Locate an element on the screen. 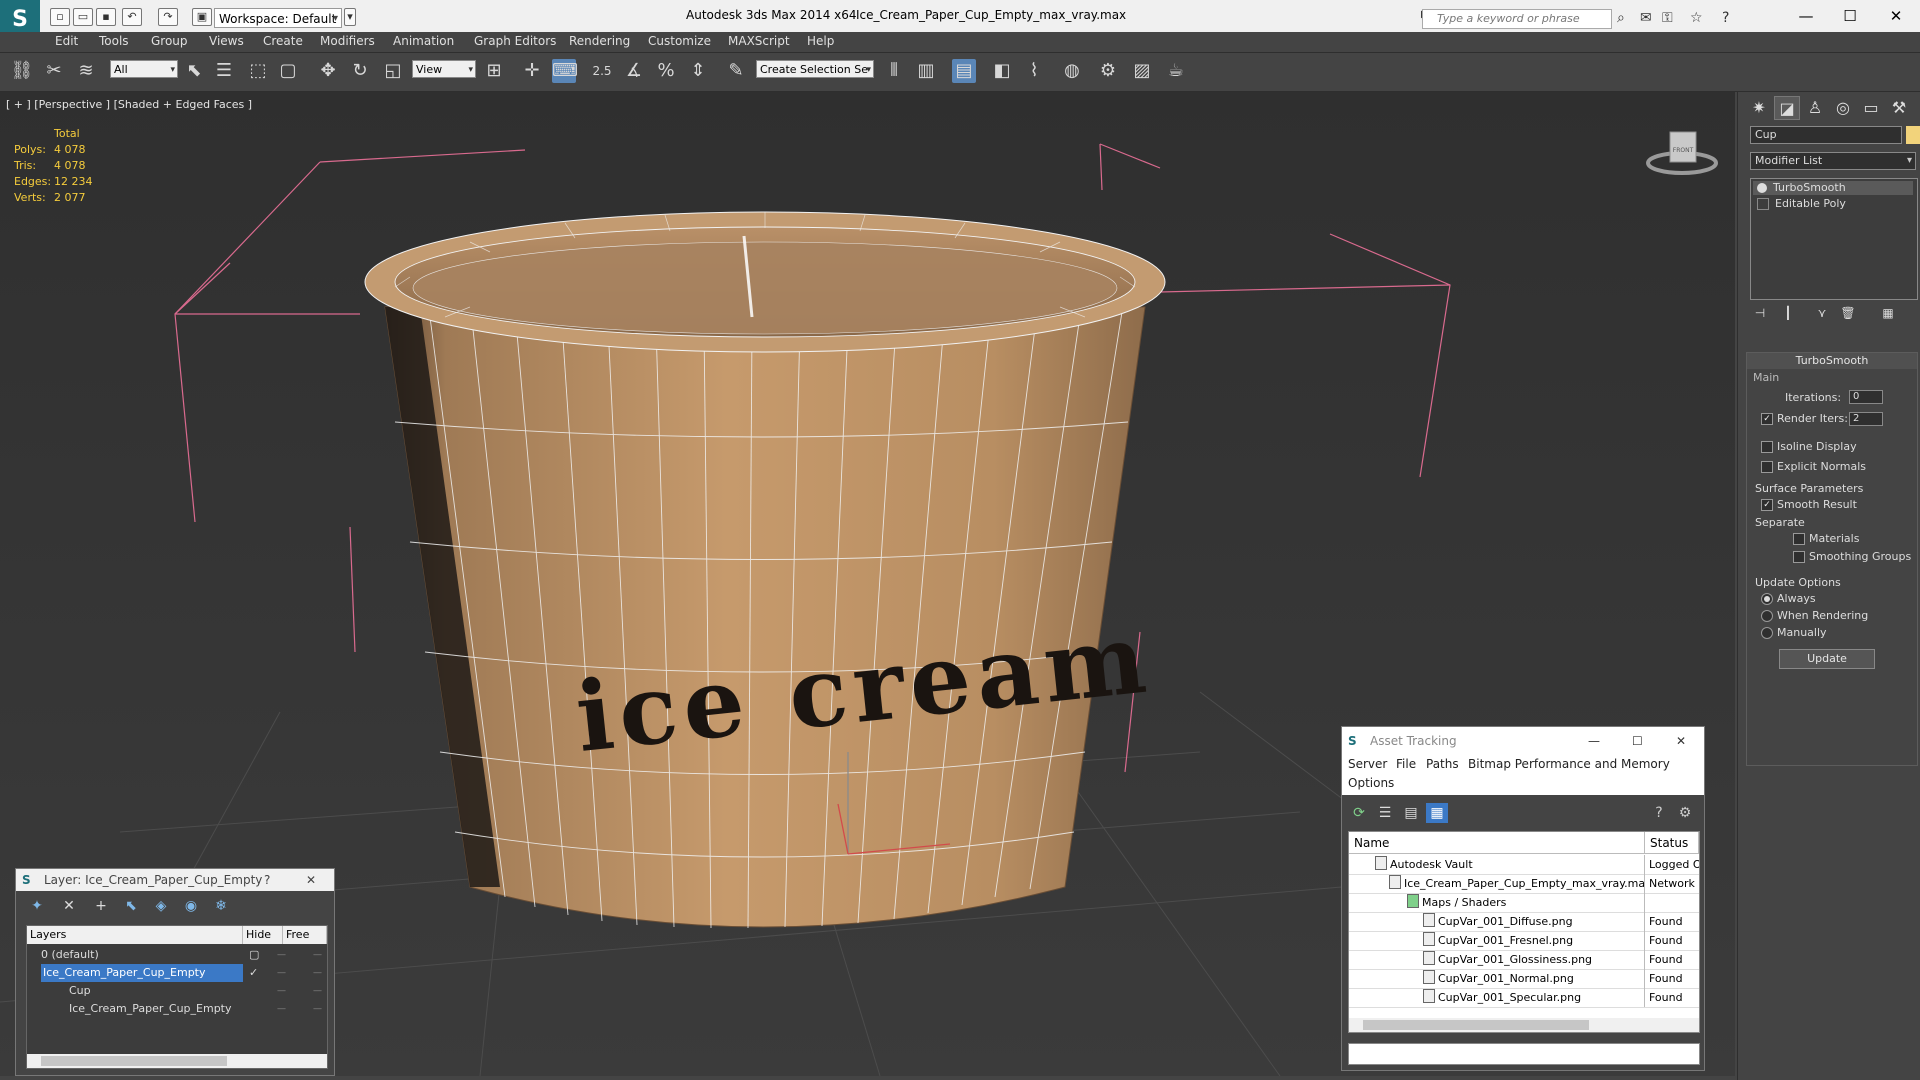 Image resolution: width=1920 pixels, height=1080 pixels. search-input: Type a keyword or phrase is located at coordinates (1517, 19).